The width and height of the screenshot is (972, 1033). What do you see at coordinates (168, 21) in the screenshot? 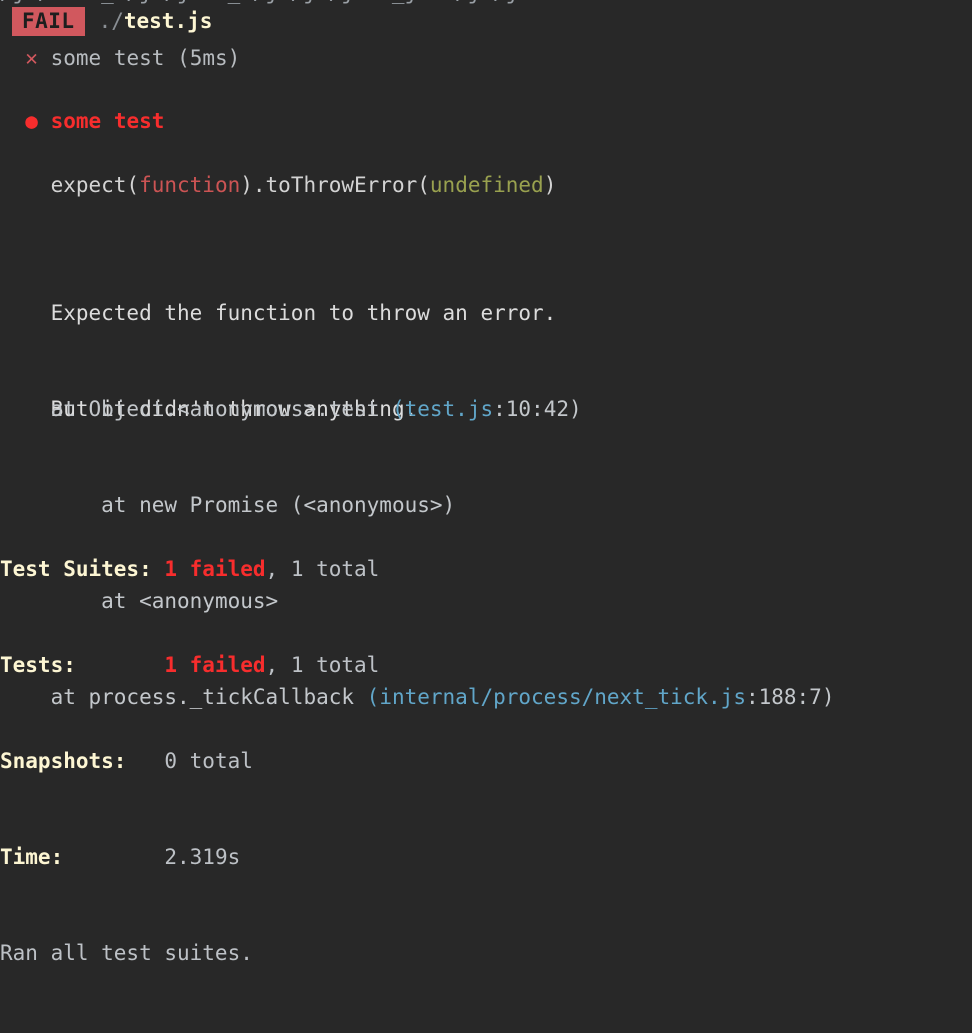
I see `path-filename: test.js` at bounding box center [168, 21].